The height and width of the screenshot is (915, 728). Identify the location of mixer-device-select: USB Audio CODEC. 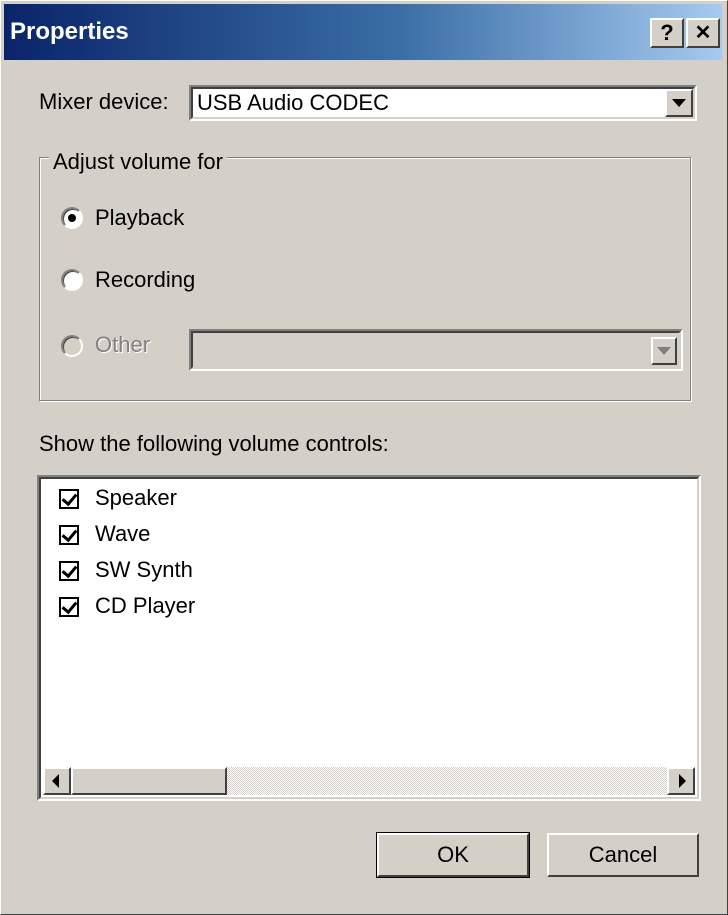
(443, 103).